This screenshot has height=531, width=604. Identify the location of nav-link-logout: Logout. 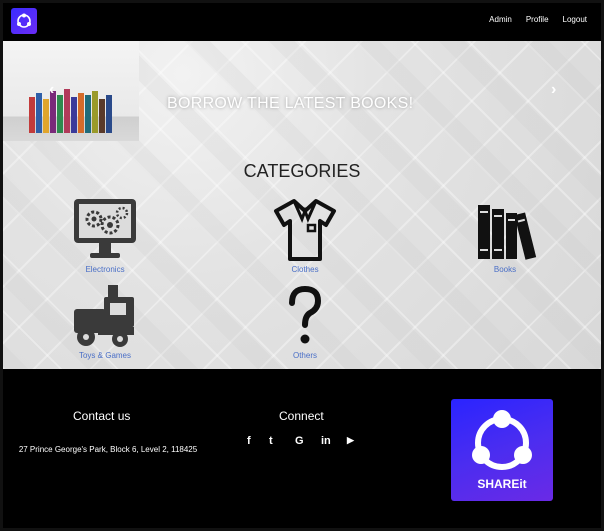
(575, 19).